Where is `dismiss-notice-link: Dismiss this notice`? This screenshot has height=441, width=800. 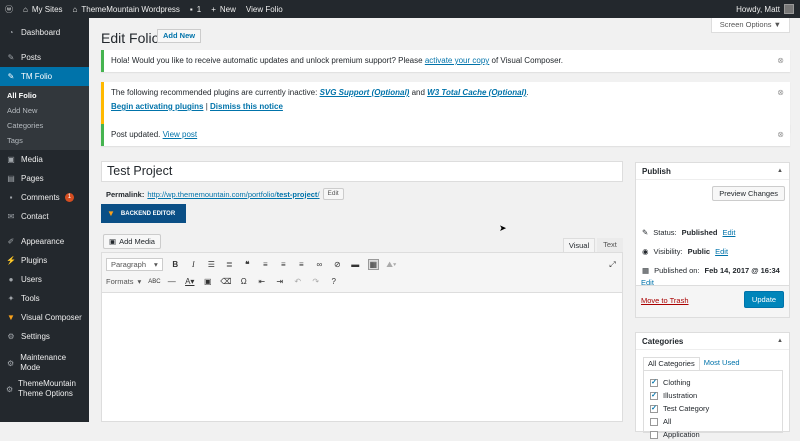 dismiss-notice-link: Dismiss this notice is located at coordinates (246, 106).